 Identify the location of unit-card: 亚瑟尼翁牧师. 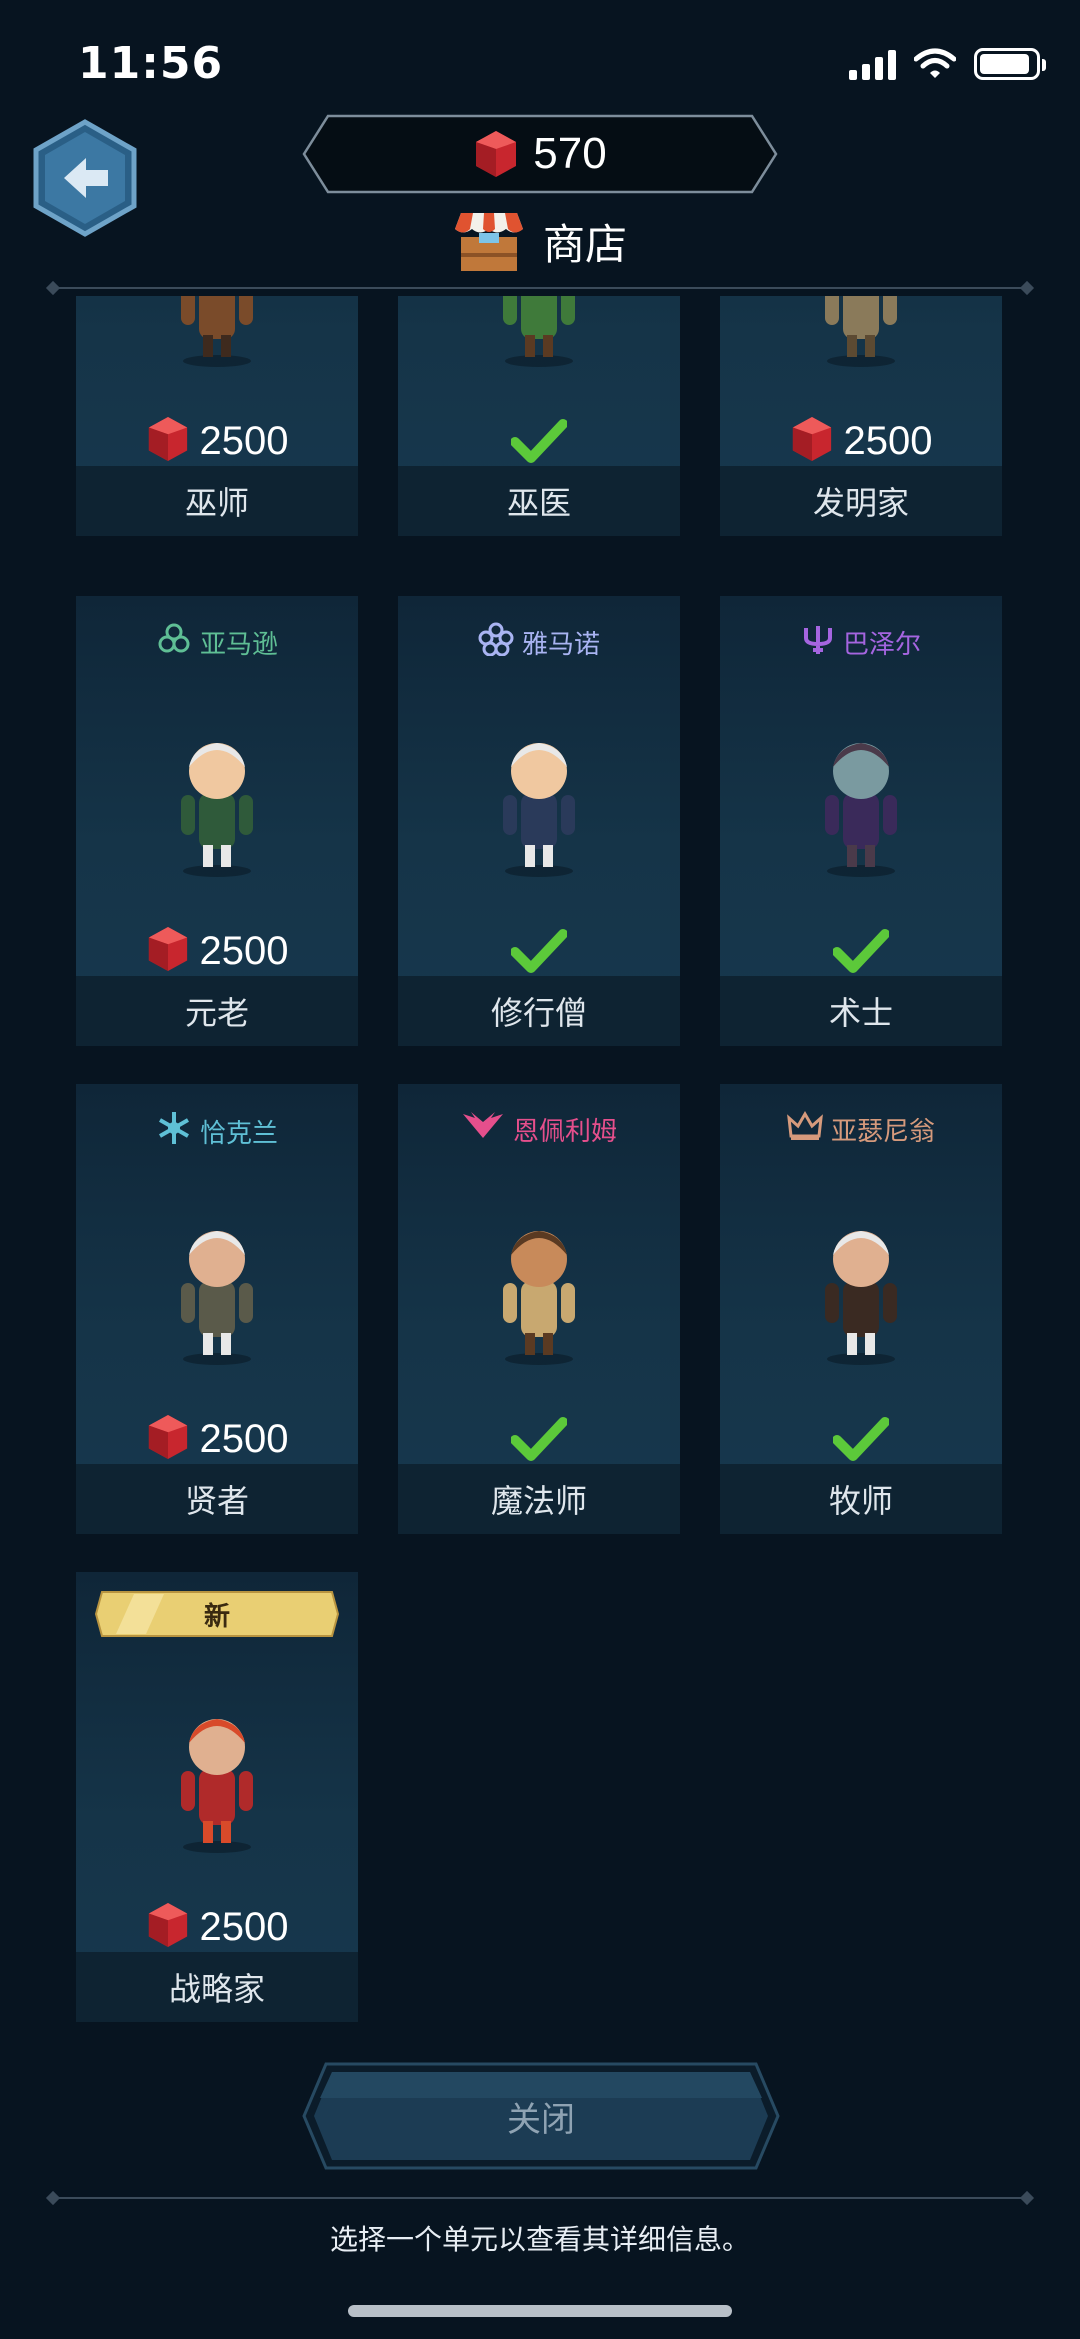
(861, 1309).